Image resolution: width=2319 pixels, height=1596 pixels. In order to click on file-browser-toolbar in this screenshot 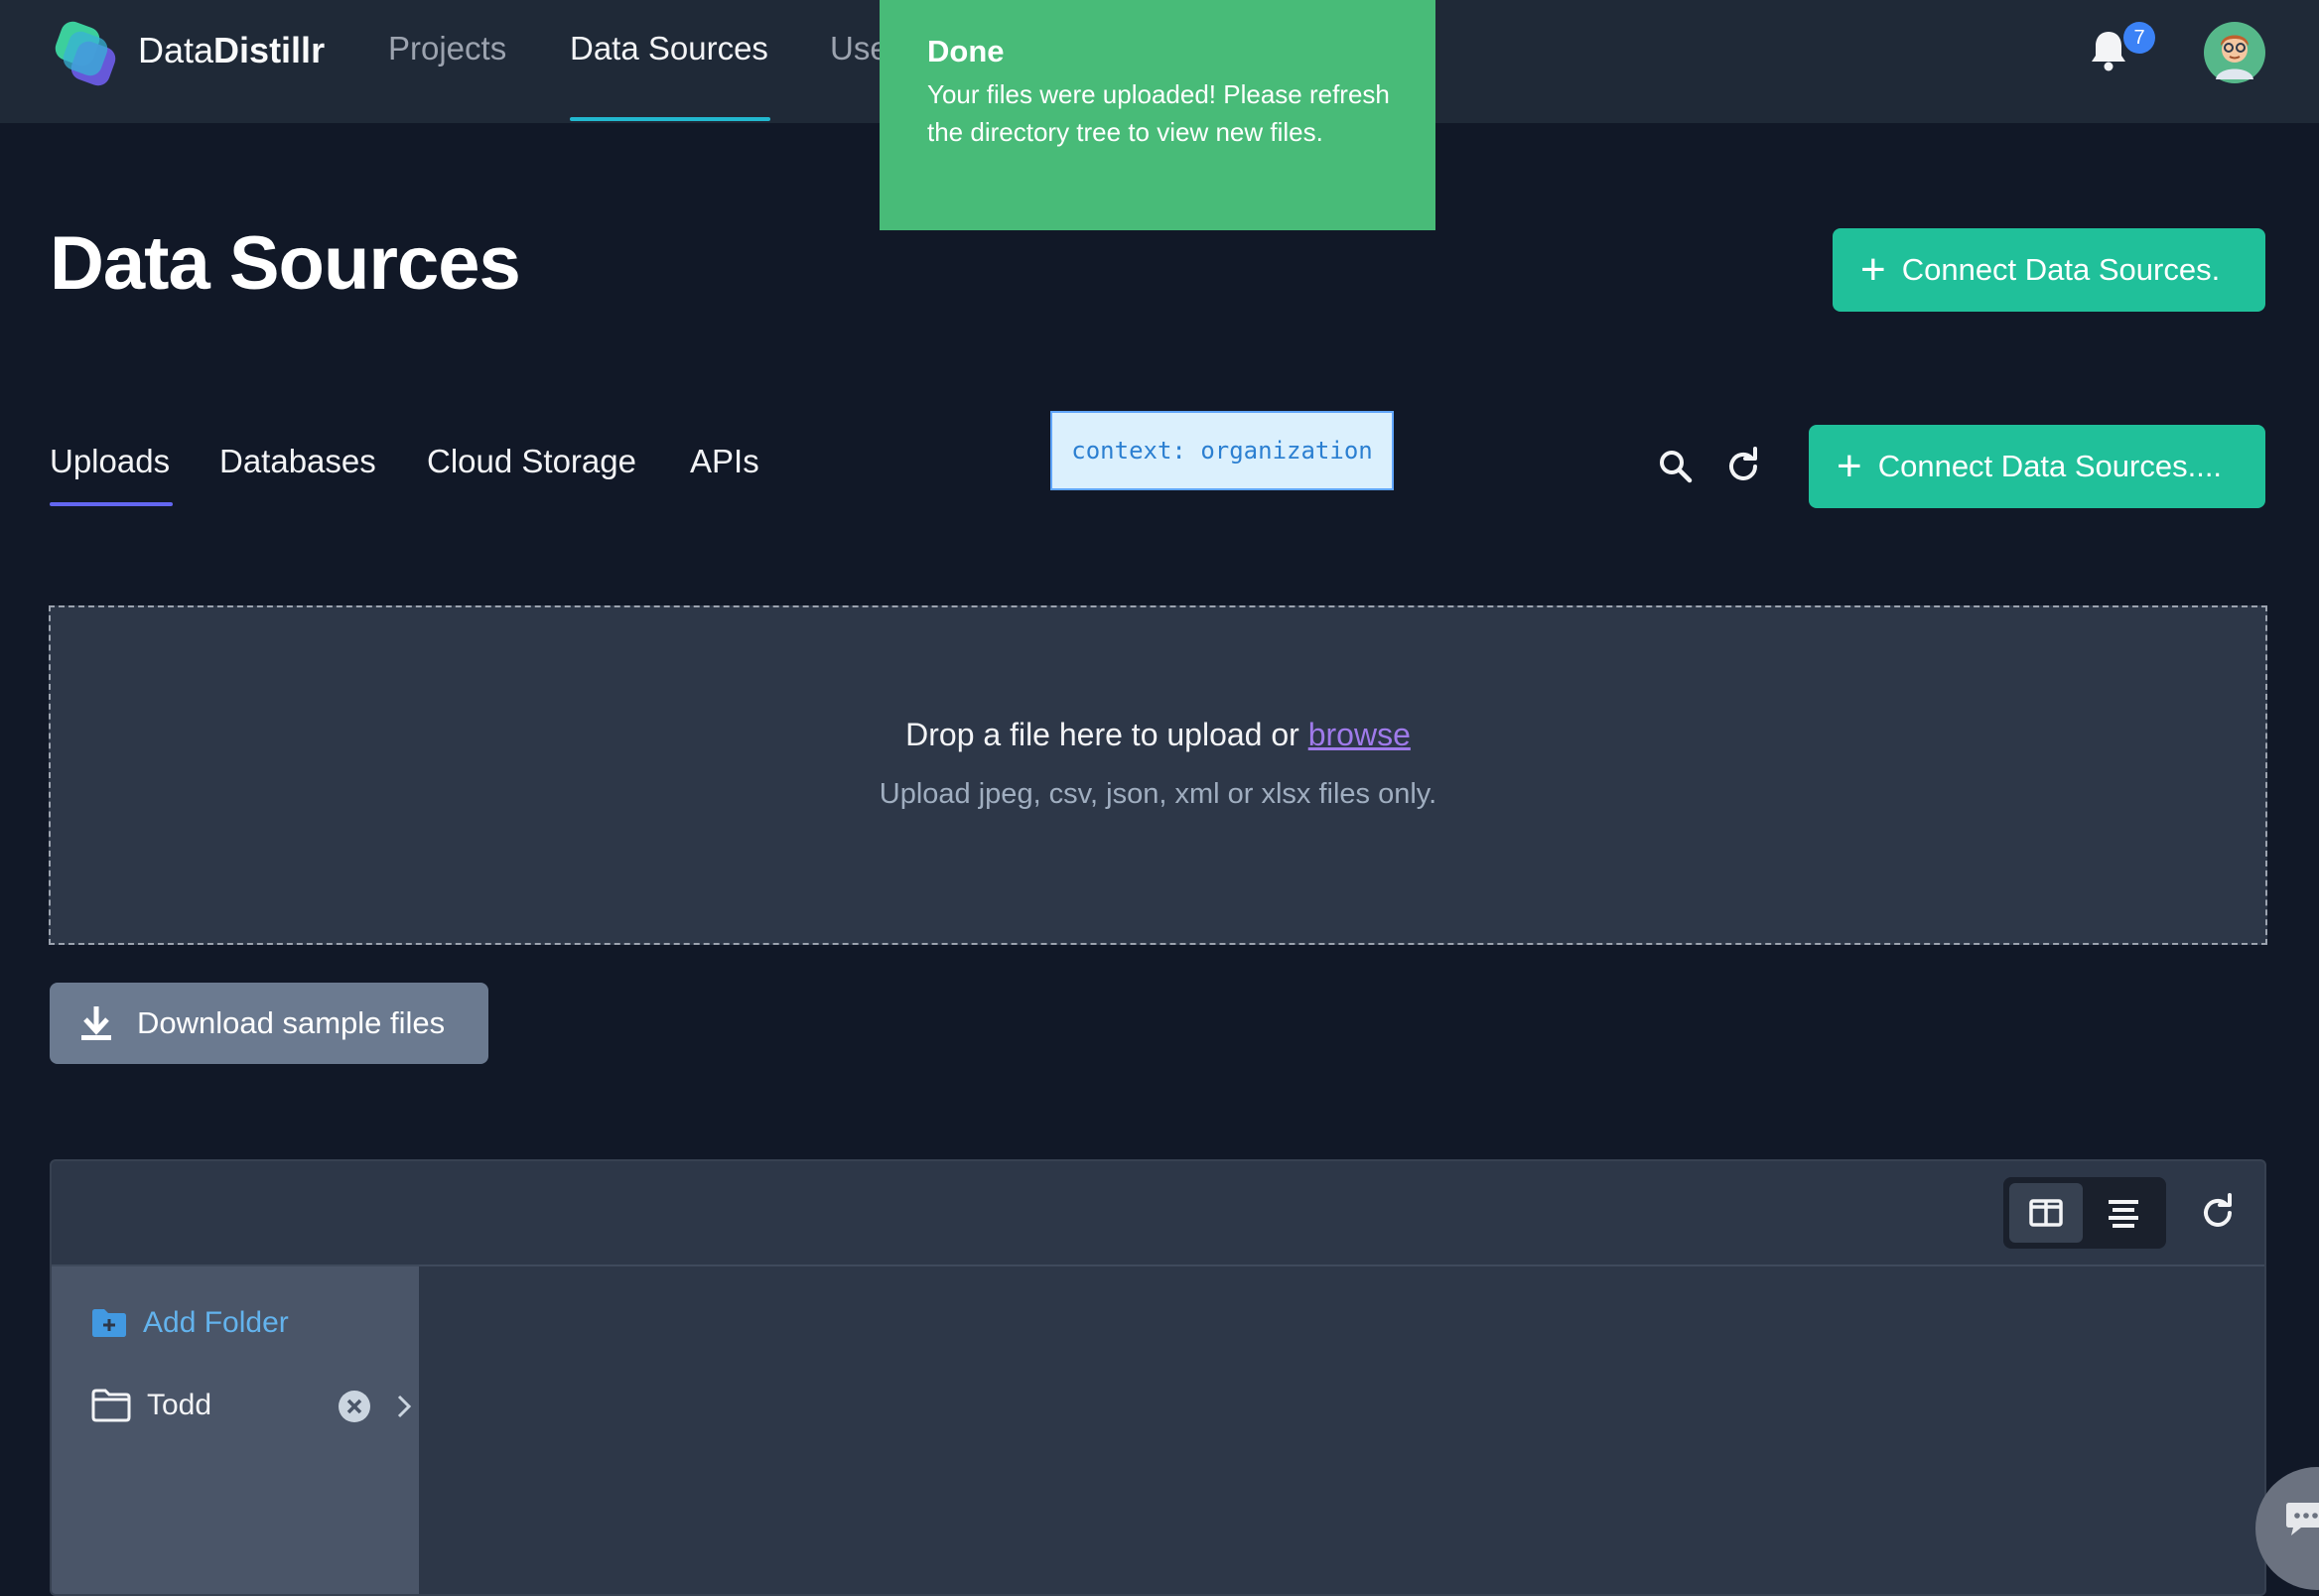, I will do `click(1158, 1213)`.